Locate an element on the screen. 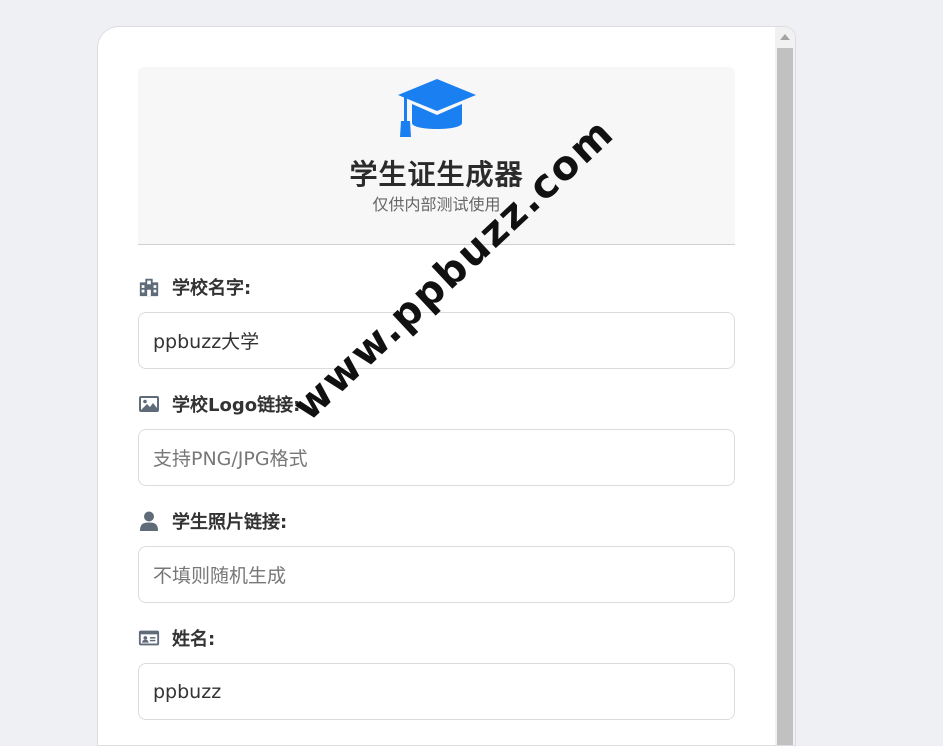 This screenshot has height=746, width=943. student-photo-input: 不填则随机生成 is located at coordinates (436, 574).